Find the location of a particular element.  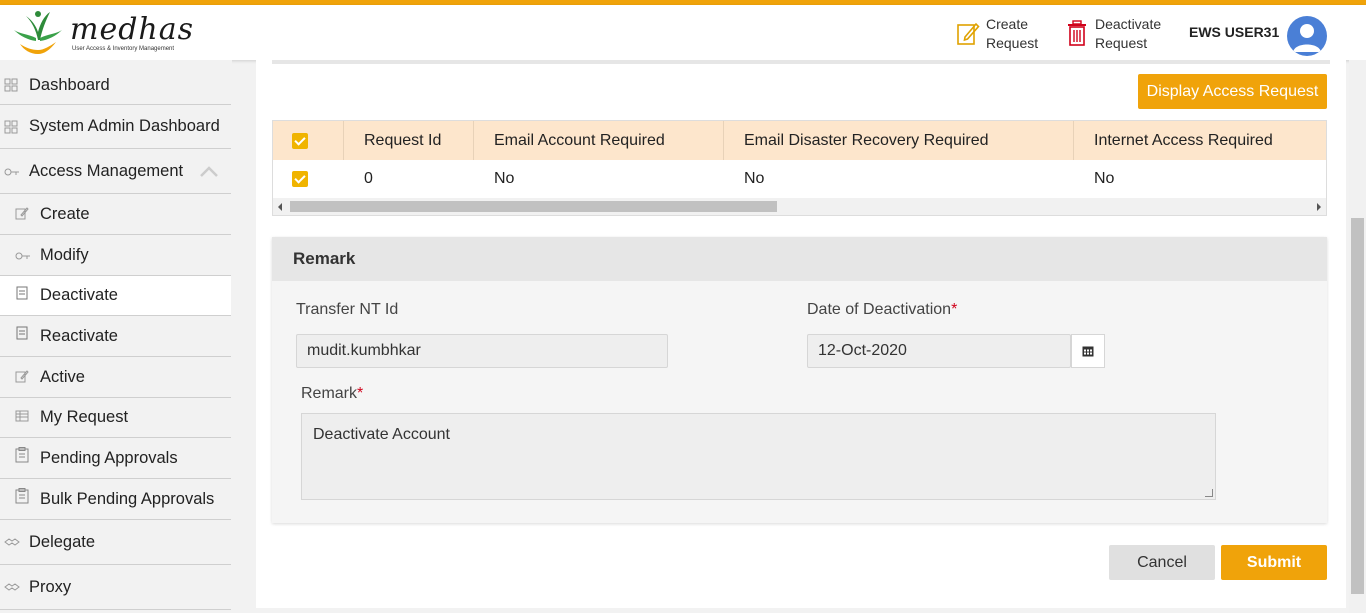

sidebar-item-delegate: Delegate is located at coordinates (115, 542).